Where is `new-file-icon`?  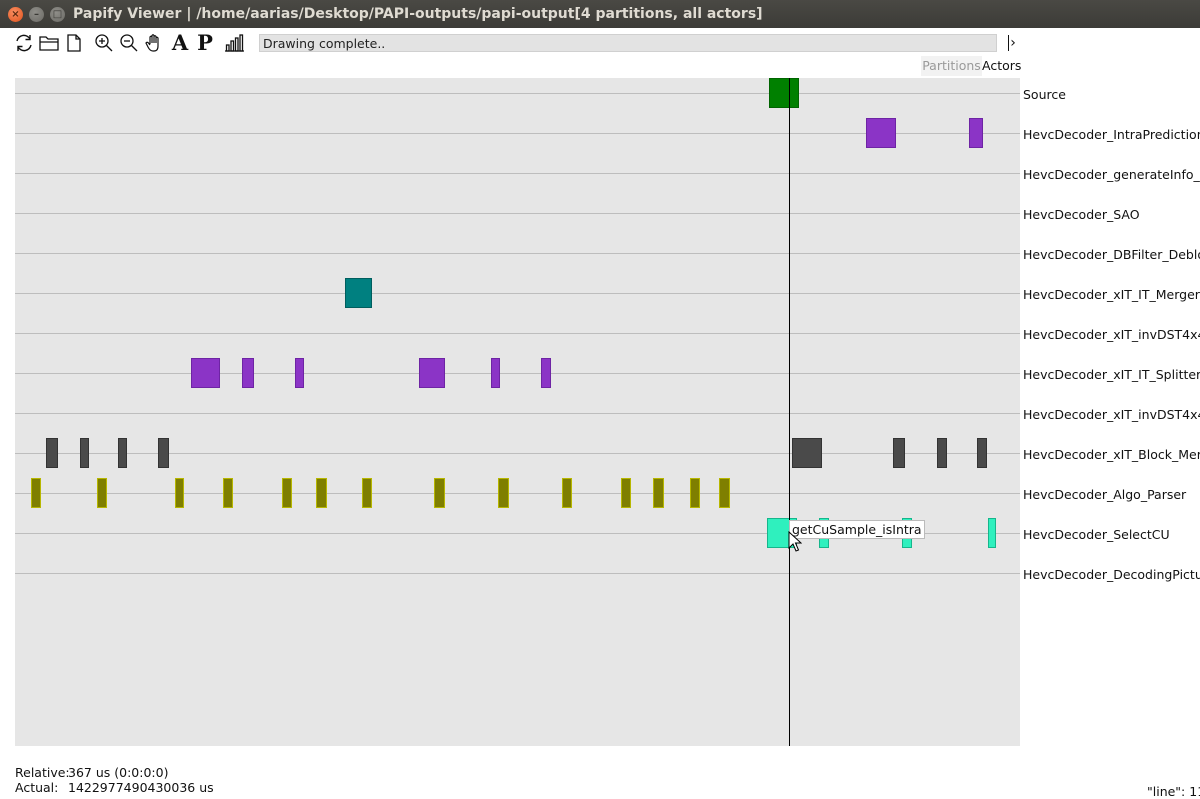 new-file-icon is located at coordinates (74, 43).